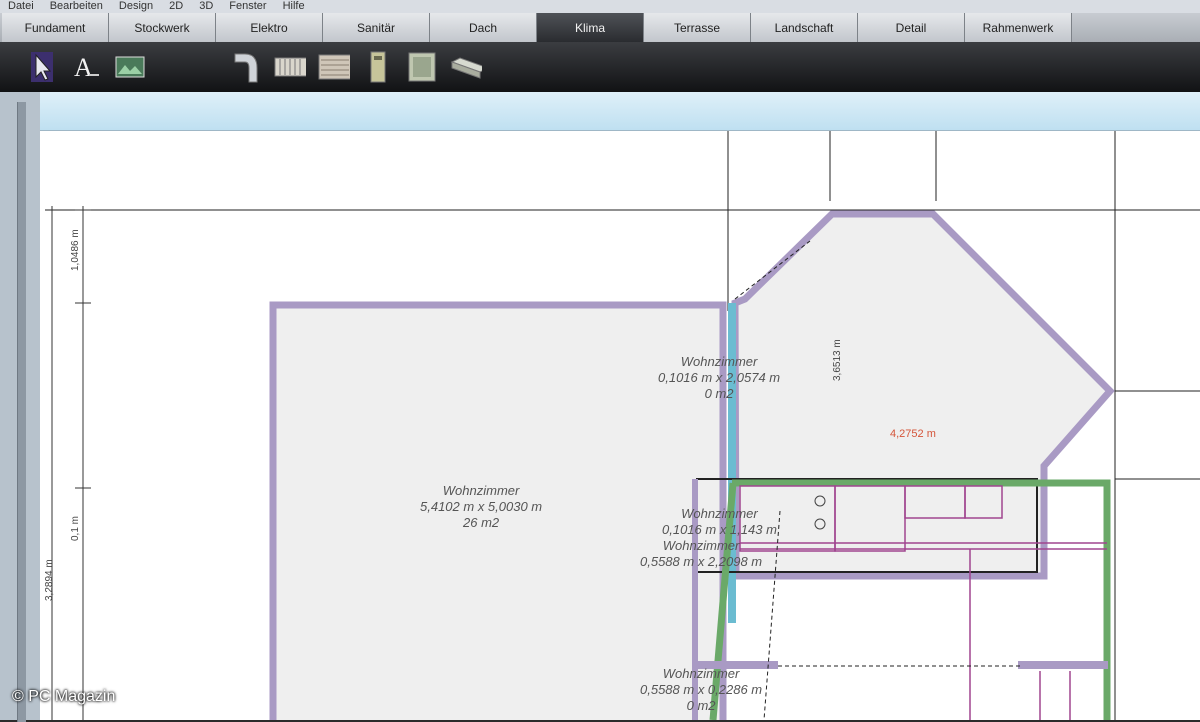  Describe the element at coordinates (701, 705) in the screenshot. I see `room5-area: 0 m2` at that location.